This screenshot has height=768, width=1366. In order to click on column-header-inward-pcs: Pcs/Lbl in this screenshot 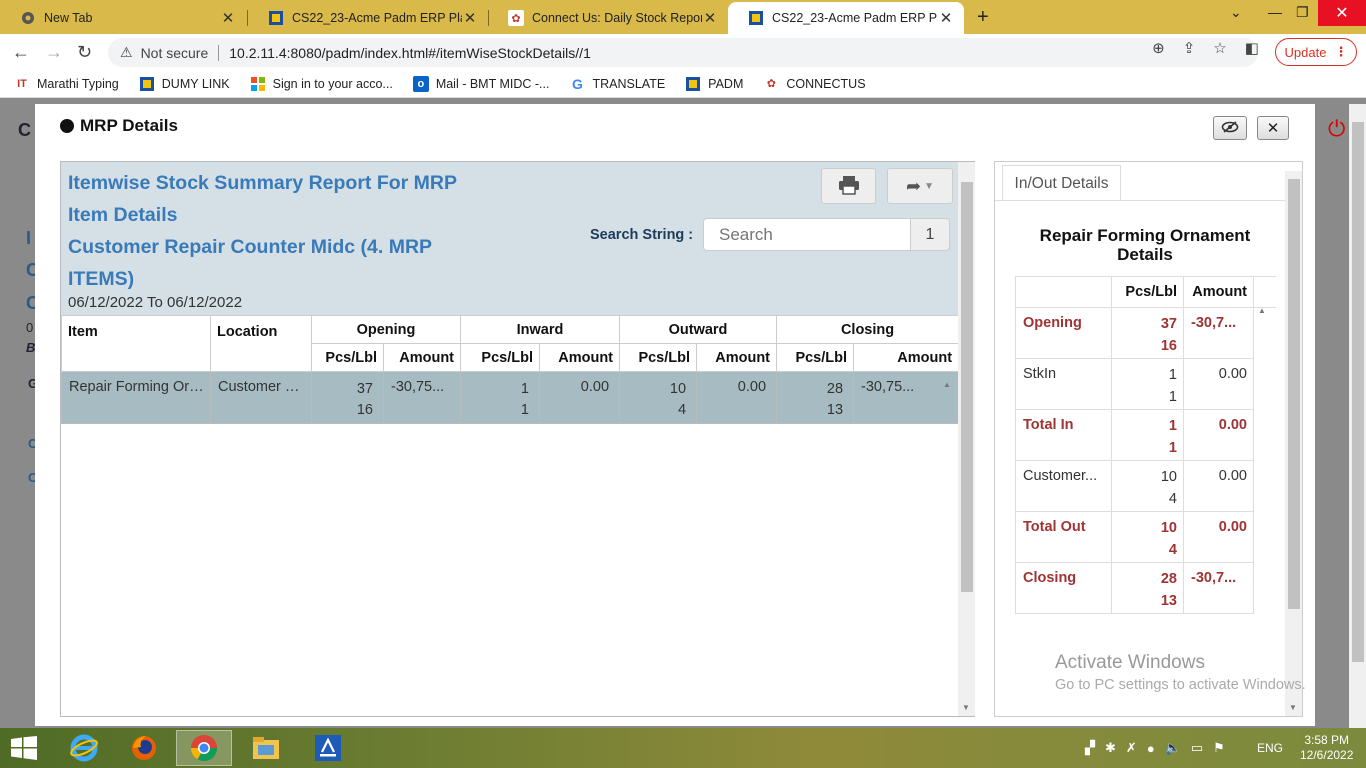, I will do `click(500, 357)`.